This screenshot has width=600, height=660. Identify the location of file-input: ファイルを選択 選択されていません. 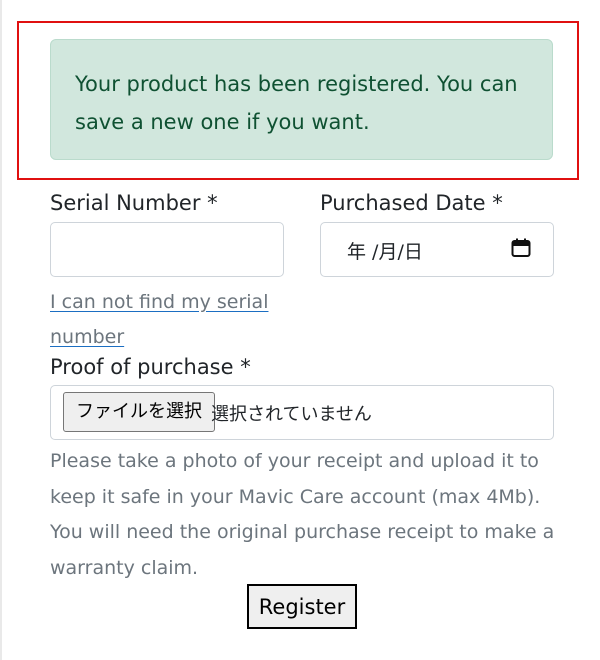
(302, 412).